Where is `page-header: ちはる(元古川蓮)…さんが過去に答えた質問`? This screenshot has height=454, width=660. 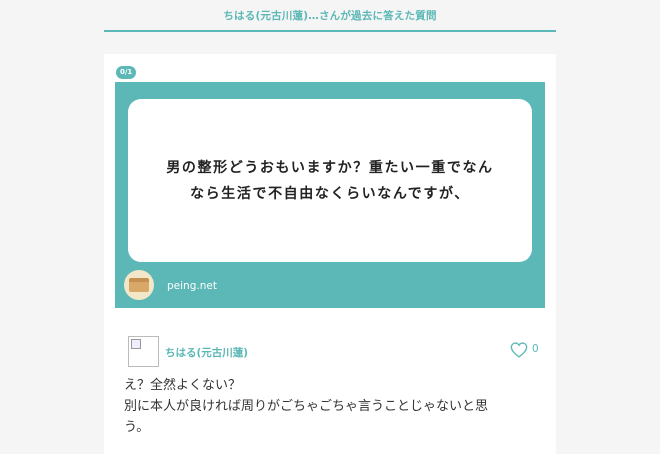
page-header: ちはる(元古川蓮)…さんが過去に答えた質問 is located at coordinates (330, 16).